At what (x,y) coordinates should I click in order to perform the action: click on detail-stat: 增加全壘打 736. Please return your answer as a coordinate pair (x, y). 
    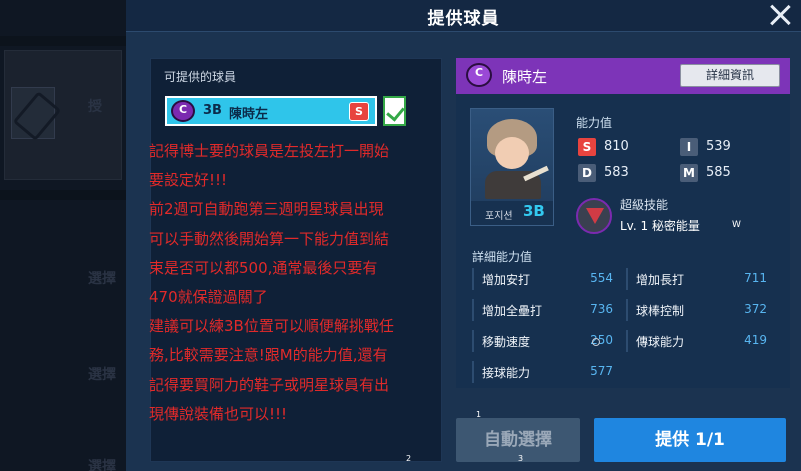
    Looking at the image, I should click on (544, 310).